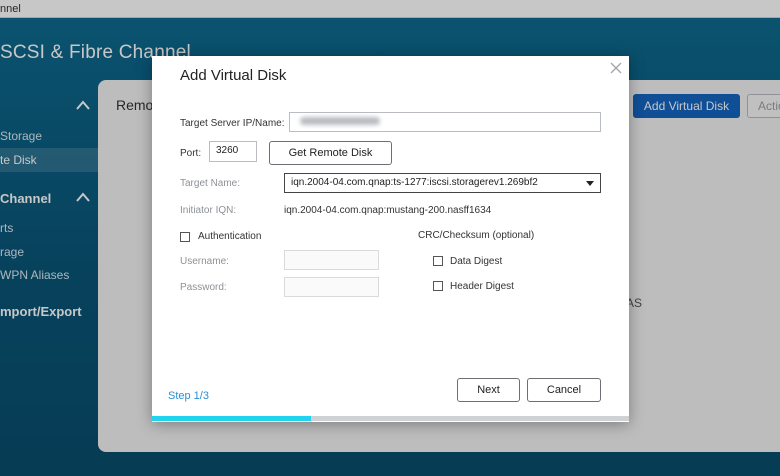  Describe the element at coordinates (331, 287) in the screenshot. I see `password-input` at that location.